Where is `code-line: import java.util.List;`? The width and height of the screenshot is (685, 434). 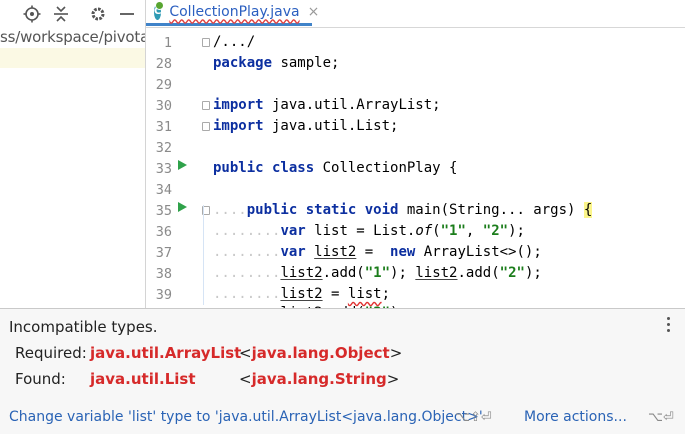
code-line: import java.util.List; is located at coordinates (306, 126).